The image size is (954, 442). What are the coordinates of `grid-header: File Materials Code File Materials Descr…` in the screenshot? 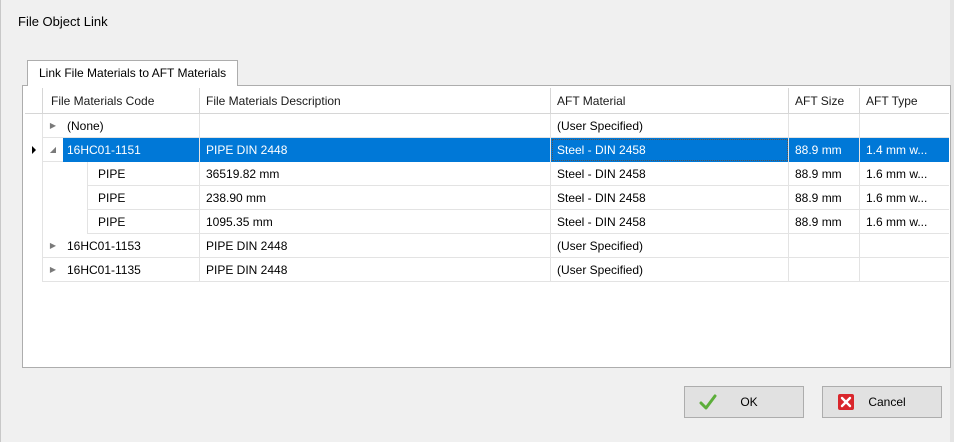 It's located at (487, 101).